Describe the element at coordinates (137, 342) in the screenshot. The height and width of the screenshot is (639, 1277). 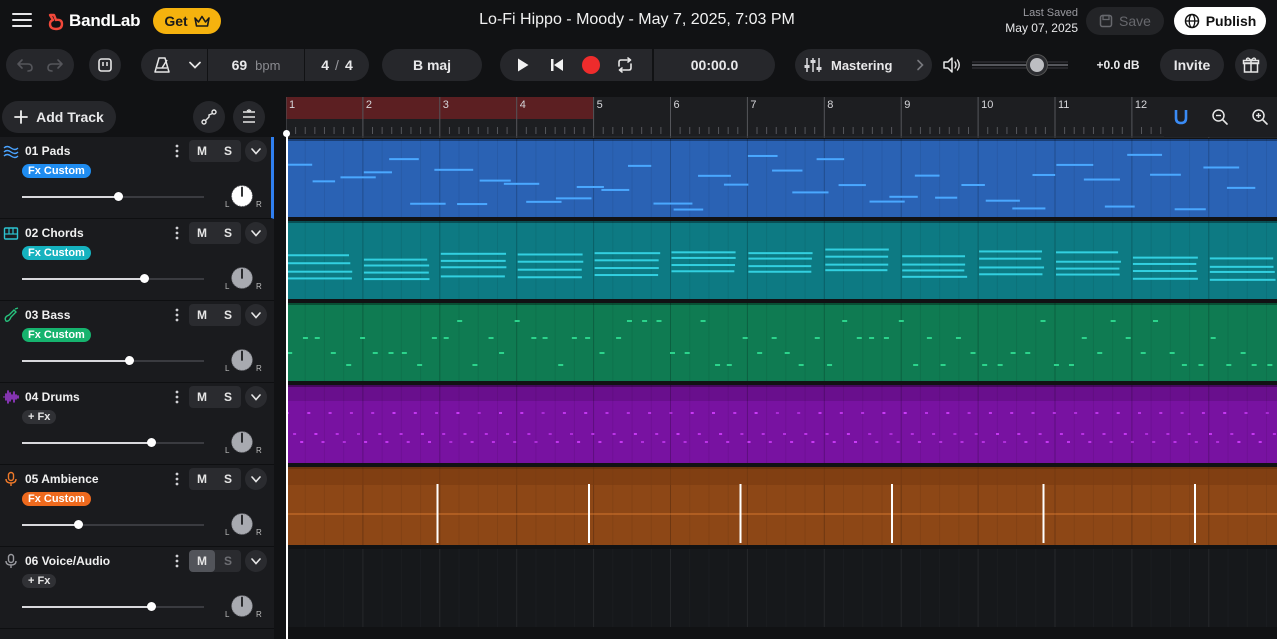
I see `track-header: 03 Bass M S Fx Custom L R` at that location.